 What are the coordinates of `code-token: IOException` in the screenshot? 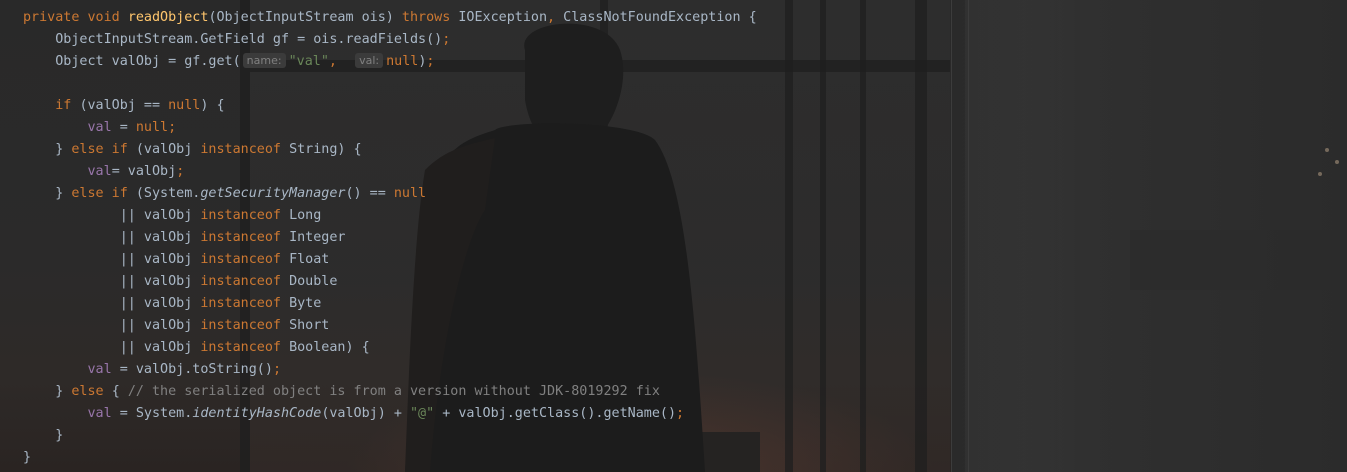 It's located at (503, 17).